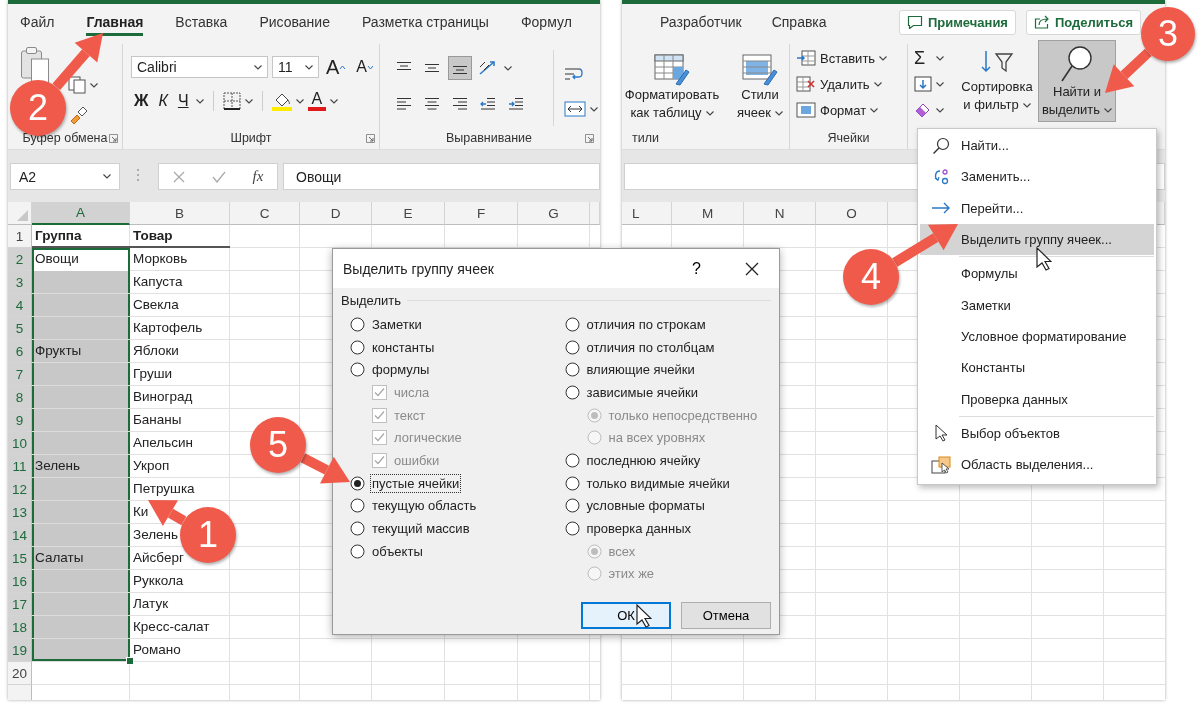  I want to click on format-as-table-button: Форматировать как таблицу, so click(672, 87).